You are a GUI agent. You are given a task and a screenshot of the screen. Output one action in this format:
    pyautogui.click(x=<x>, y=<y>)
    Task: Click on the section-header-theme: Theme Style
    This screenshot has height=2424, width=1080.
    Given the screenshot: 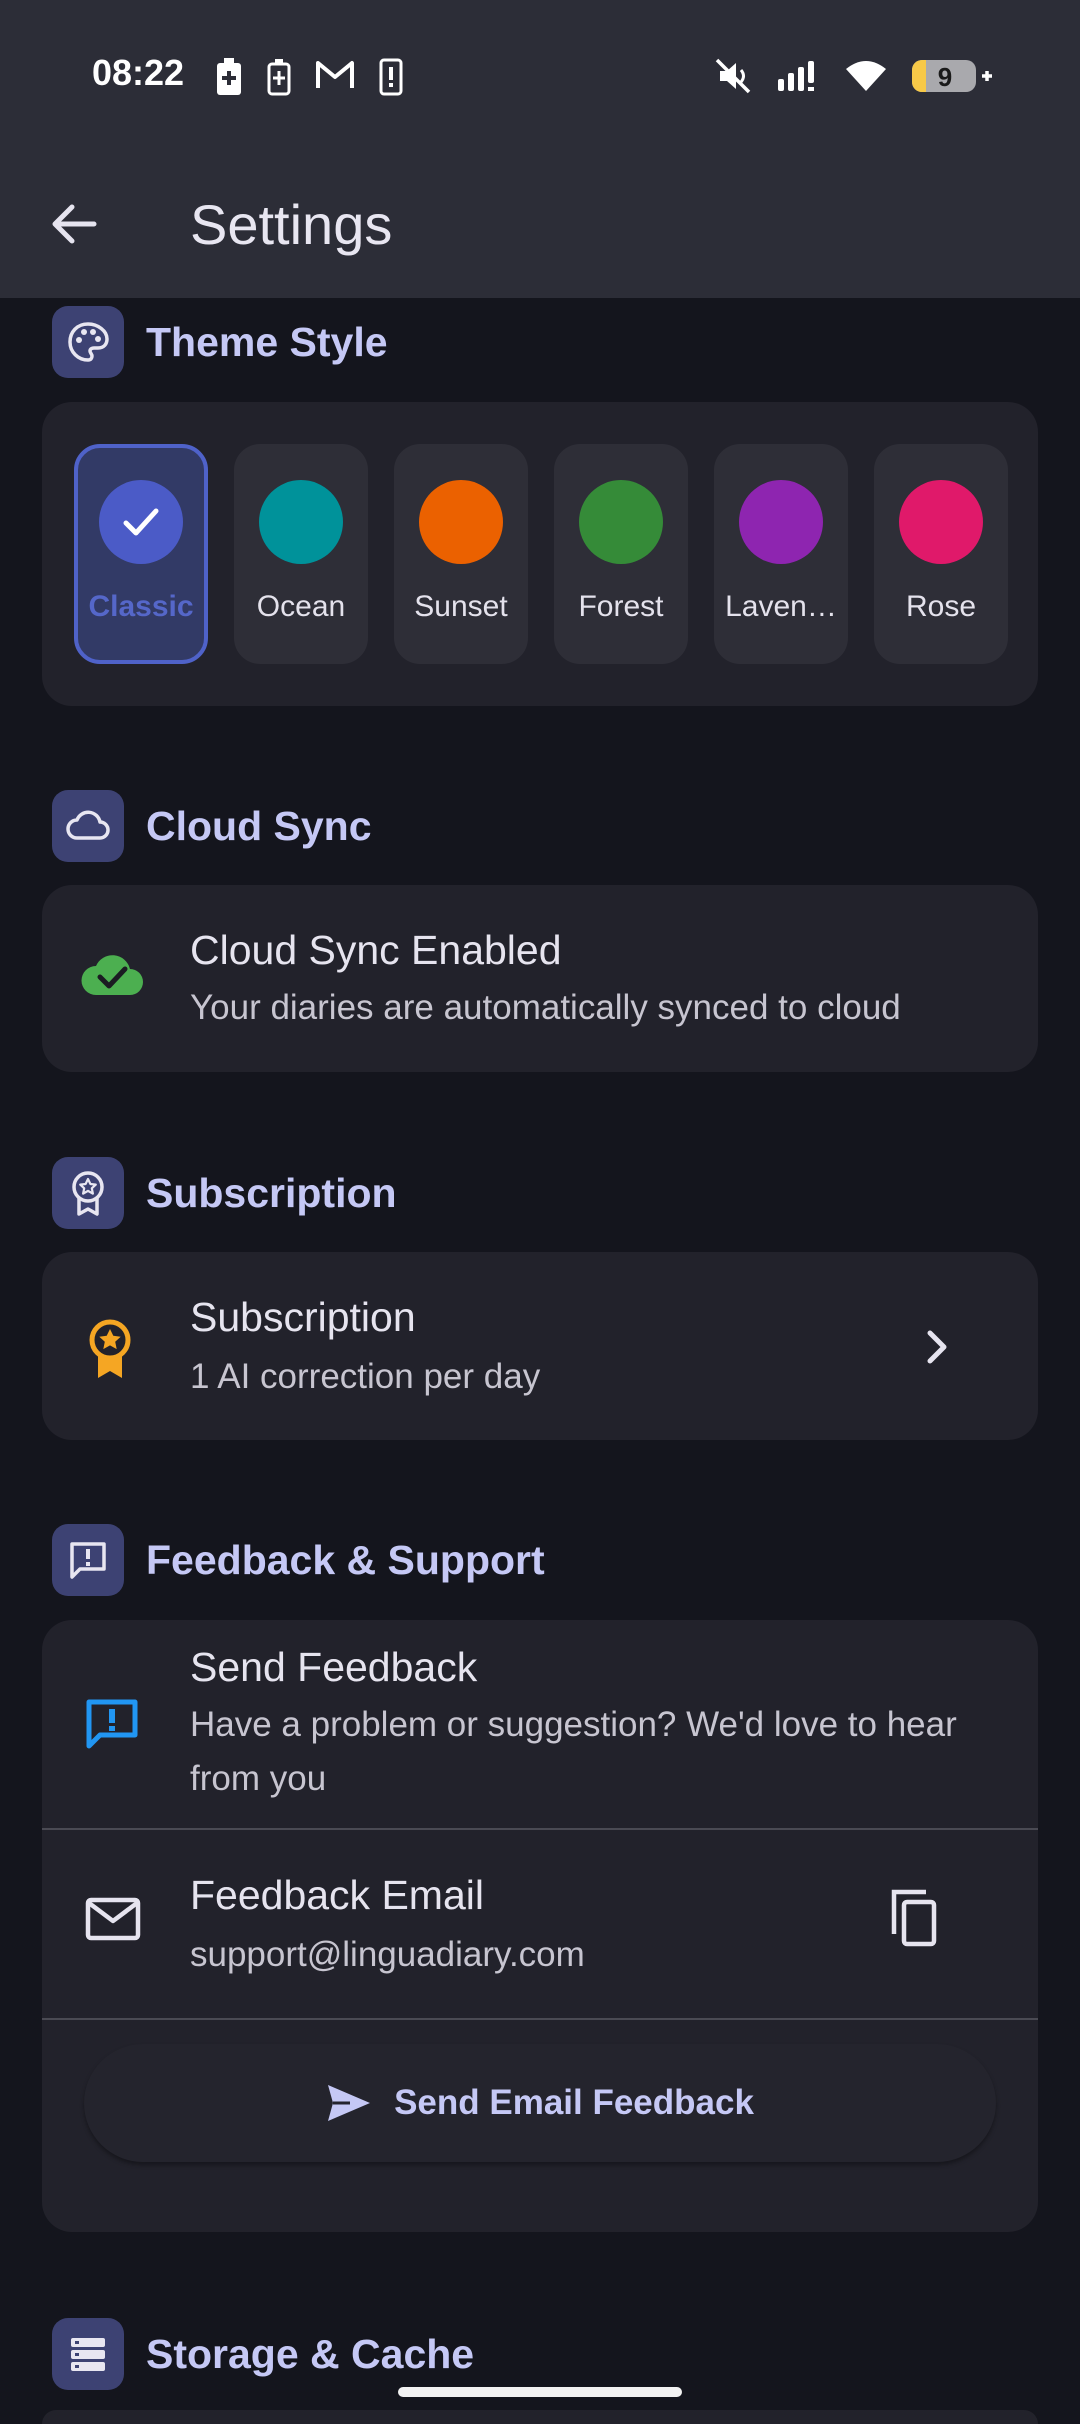 What is the action you would take?
    pyautogui.click(x=220, y=342)
    